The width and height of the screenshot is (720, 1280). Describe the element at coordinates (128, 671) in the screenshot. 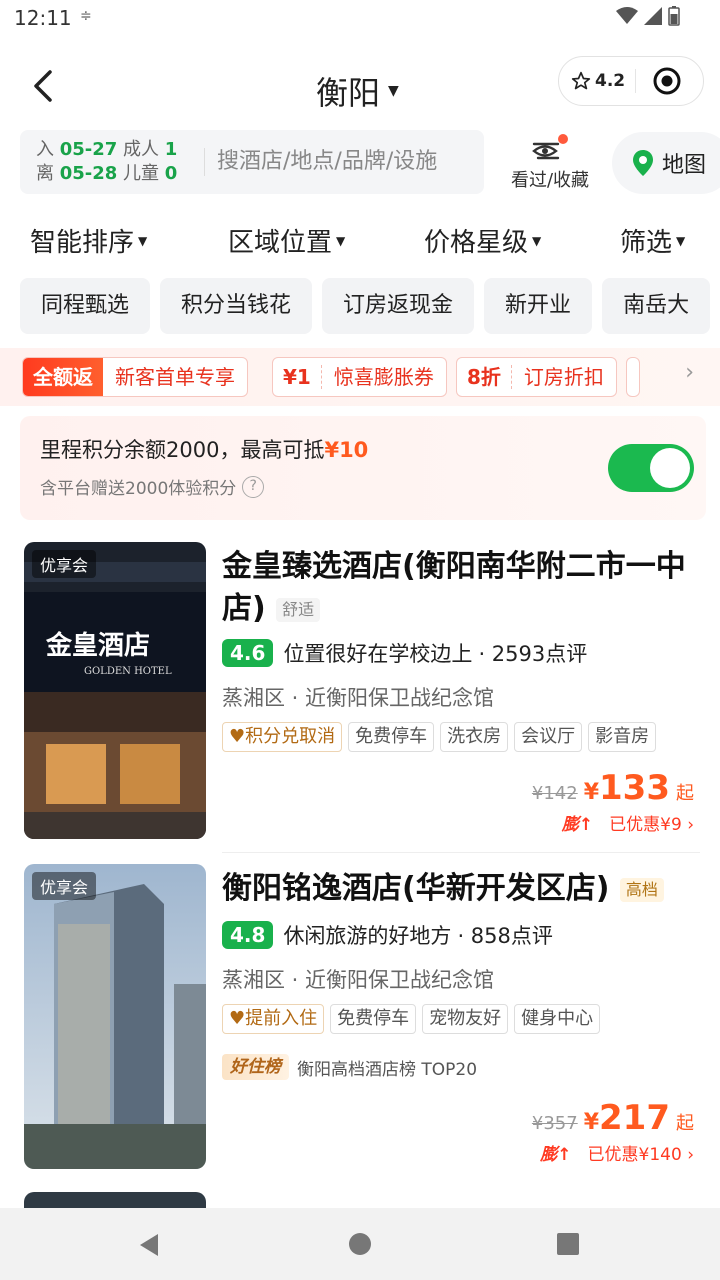

I see `hotel-sign-en: GOLDEN HOTEL` at that location.